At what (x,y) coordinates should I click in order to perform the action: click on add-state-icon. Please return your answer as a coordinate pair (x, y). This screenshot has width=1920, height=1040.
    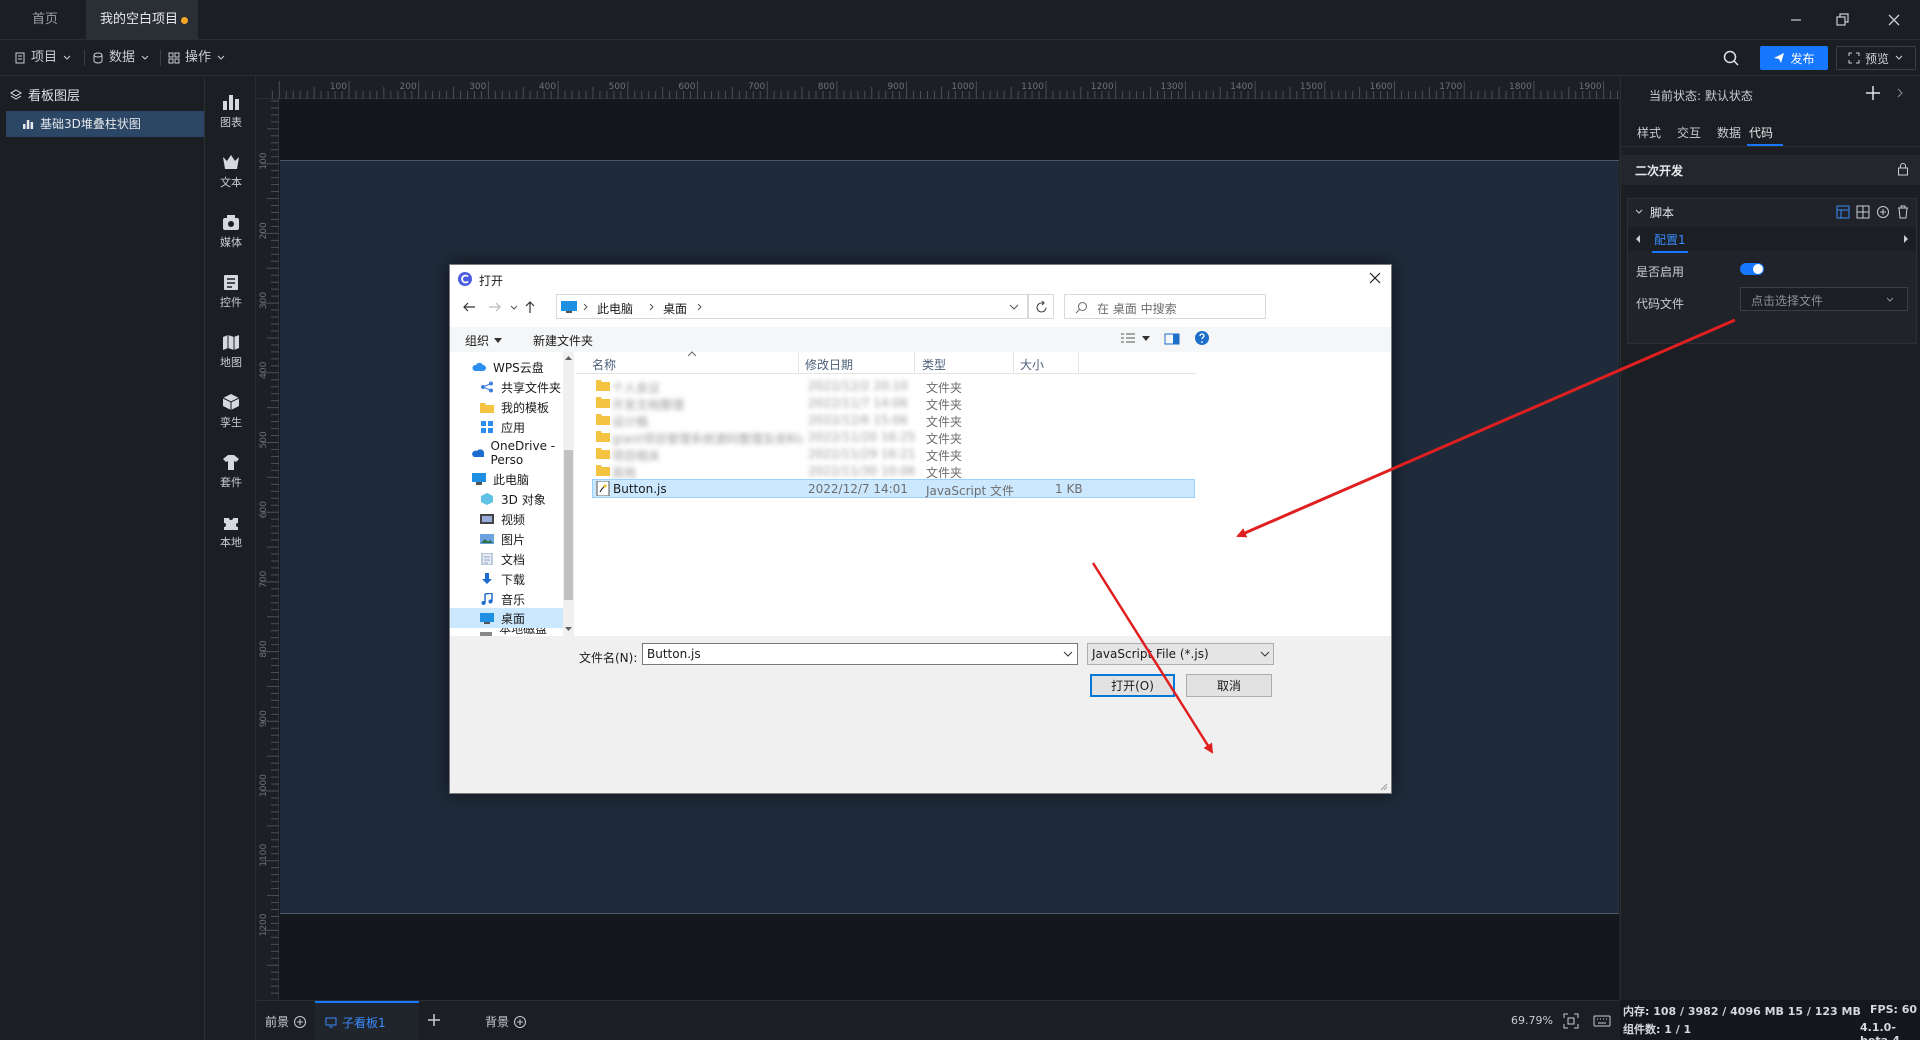
    Looking at the image, I should click on (1873, 93).